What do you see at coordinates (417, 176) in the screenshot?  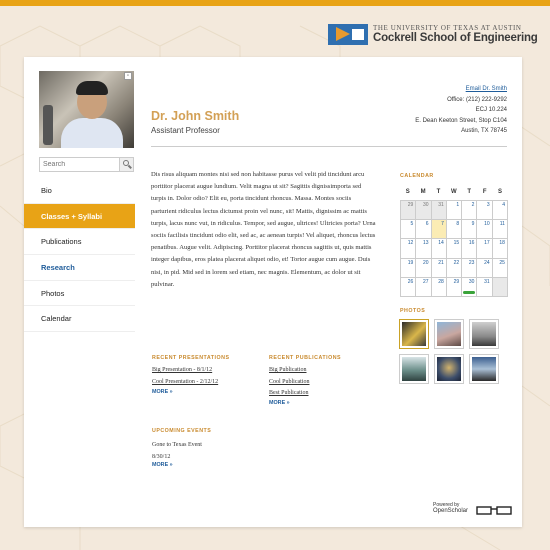 I see `calendar-heading: CALENDAR` at bounding box center [417, 176].